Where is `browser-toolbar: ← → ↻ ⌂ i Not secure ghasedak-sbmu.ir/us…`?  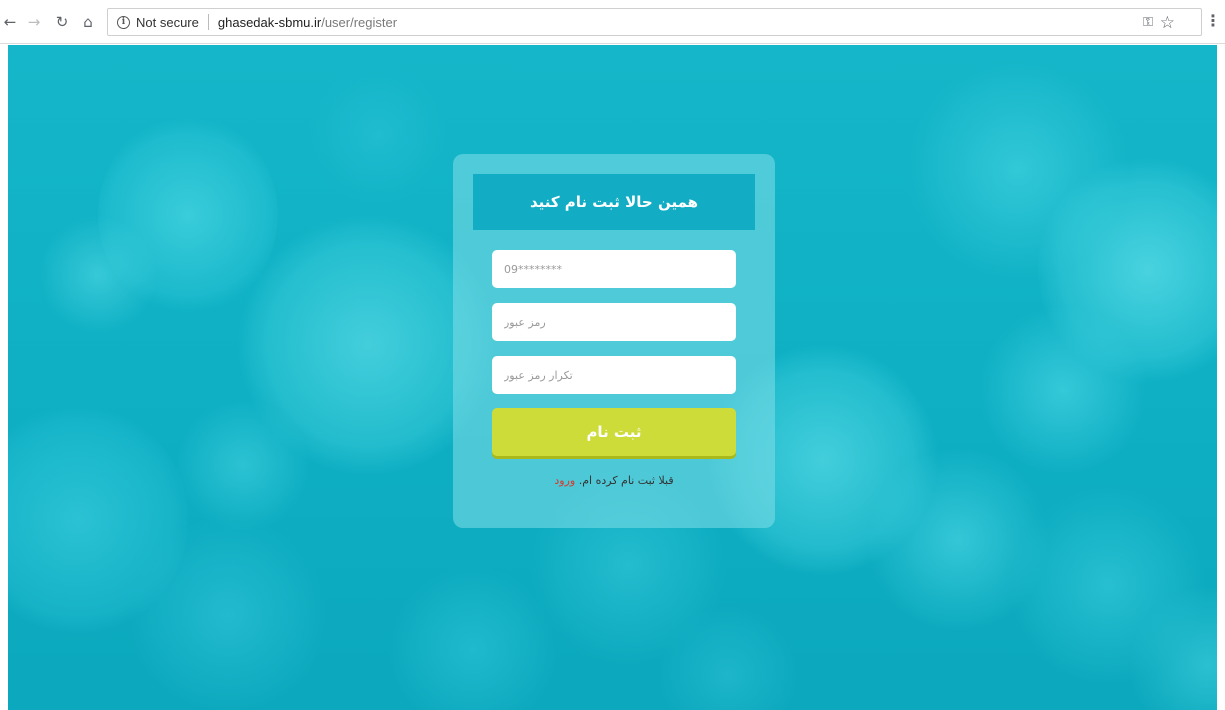
browser-toolbar: ← → ↻ ⌂ i Not secure ghasedak-sbmu.ir/us… is located at coordinates (612, 22).